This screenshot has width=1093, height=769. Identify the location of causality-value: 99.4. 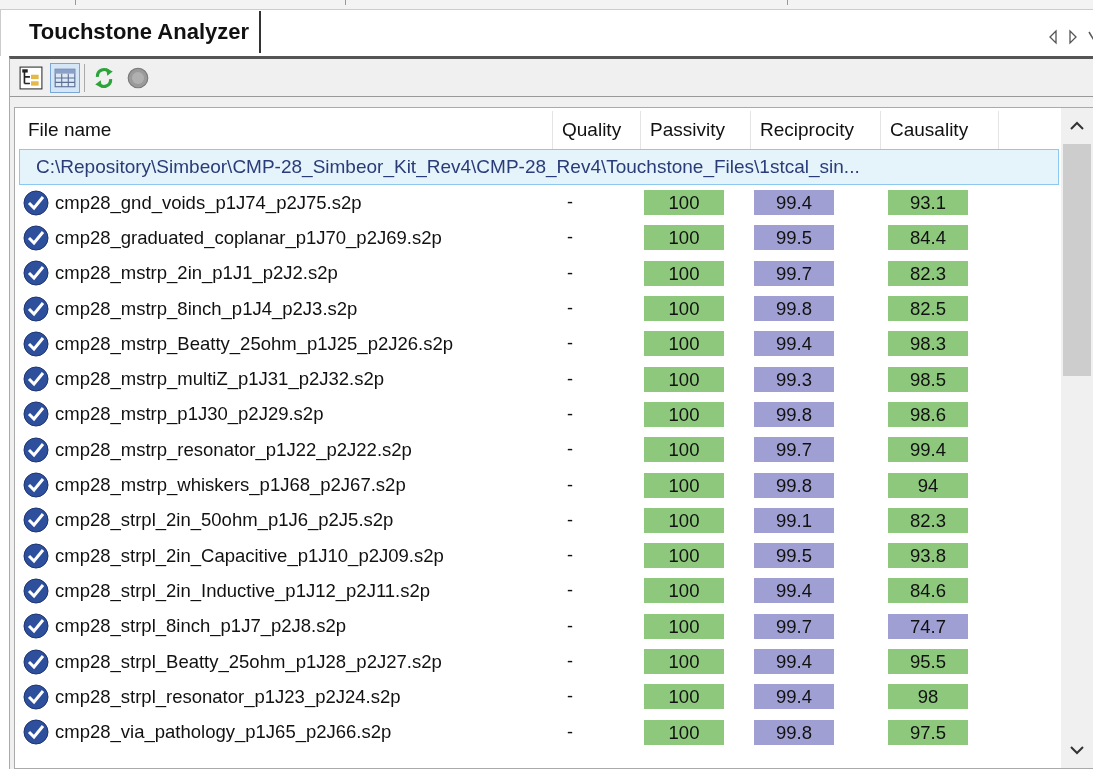
(928, 450).